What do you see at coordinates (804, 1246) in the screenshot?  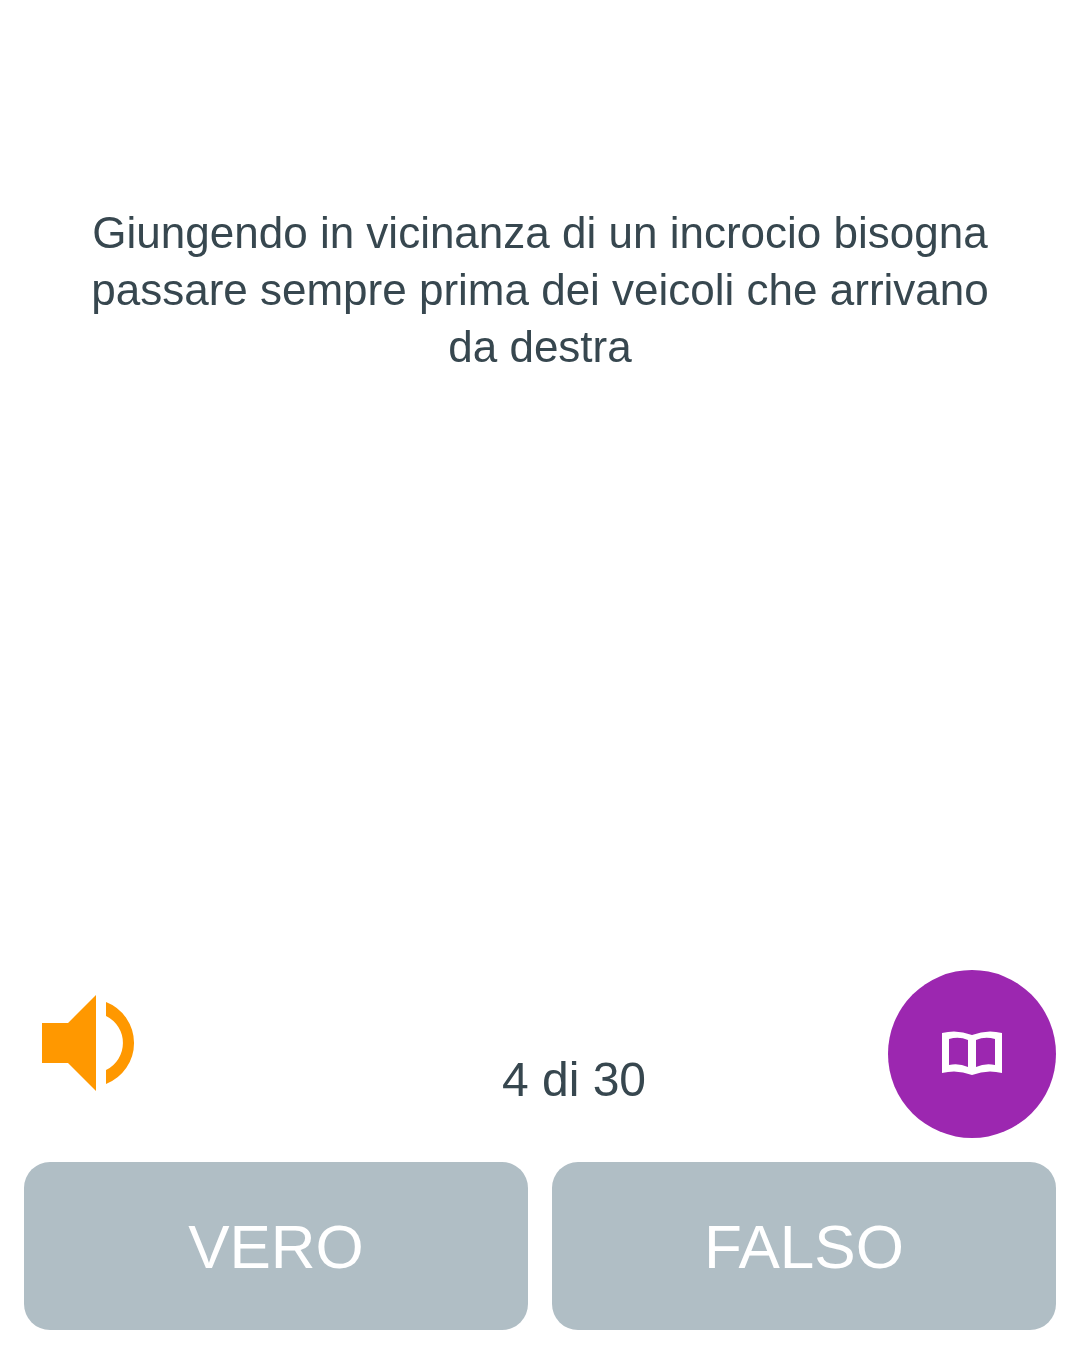 I see `answer-button: FALSO` at bounding box center [804, 1246].